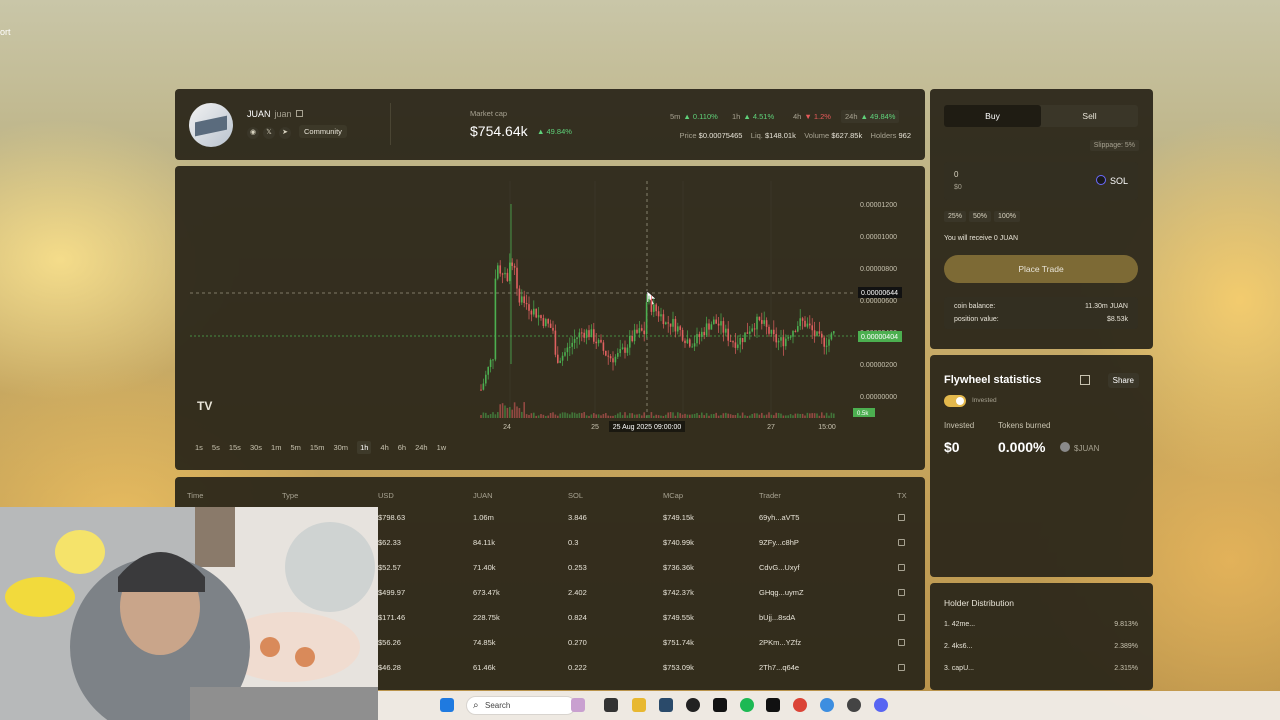 The width and height of the screenshot is (1280, 720). Describe the element at coordinates (980, 216) in the screenshot. I see `pct-50-button: 50%` at that location.